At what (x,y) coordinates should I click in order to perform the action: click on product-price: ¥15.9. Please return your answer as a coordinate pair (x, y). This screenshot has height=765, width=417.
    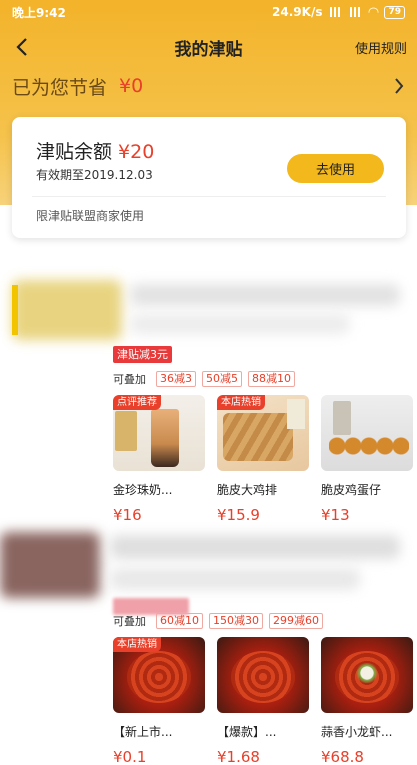
    Looking at the image, I should click on (238, 515).